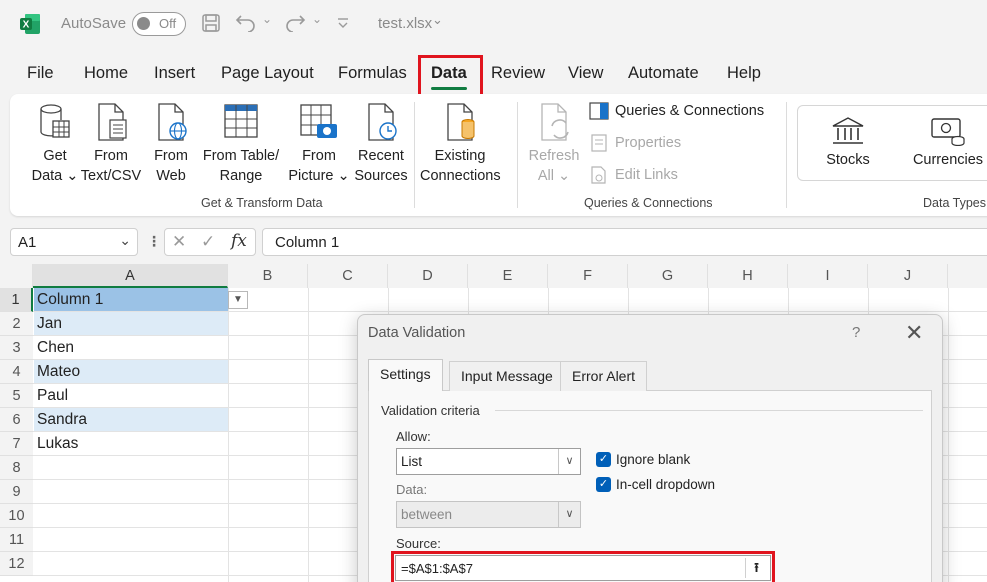 This screenshot has width=987, height=582. Describe the element at coordinates (668, 276) in the screenshot. I see `column-header-g: G` at that location.